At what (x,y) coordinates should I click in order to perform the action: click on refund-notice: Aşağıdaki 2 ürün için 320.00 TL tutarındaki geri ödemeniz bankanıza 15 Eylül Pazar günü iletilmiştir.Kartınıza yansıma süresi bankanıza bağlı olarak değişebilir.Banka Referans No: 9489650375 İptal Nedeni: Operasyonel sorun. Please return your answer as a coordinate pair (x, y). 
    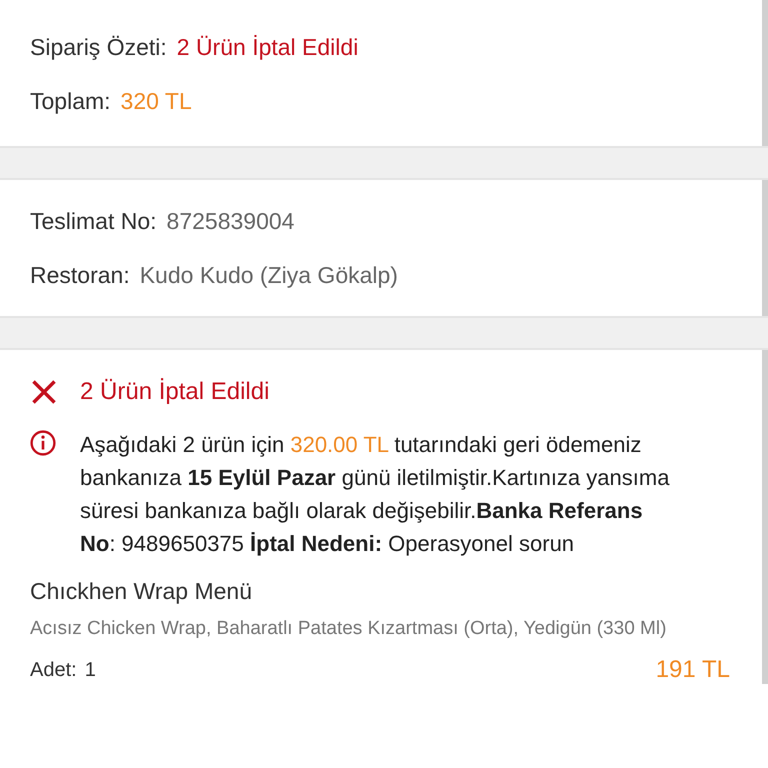
    Looking at the image, I should click on (375, 494).